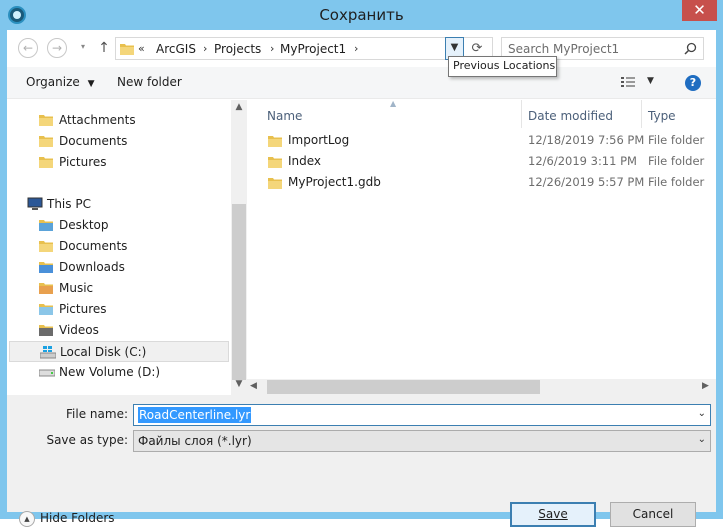 This screenshot has width=723, height=527. Describe the element at coordinates (46, 330) in the screenshot. I see `videos-folder-icon` at that location.